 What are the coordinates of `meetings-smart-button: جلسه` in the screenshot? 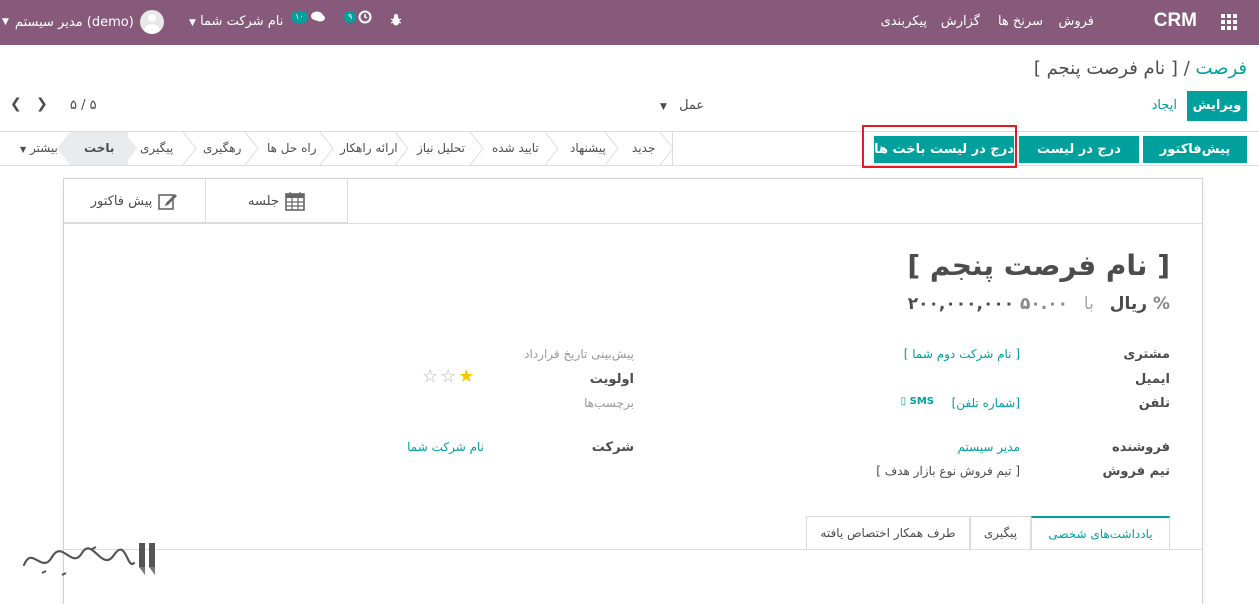 It's located at (277, 201).